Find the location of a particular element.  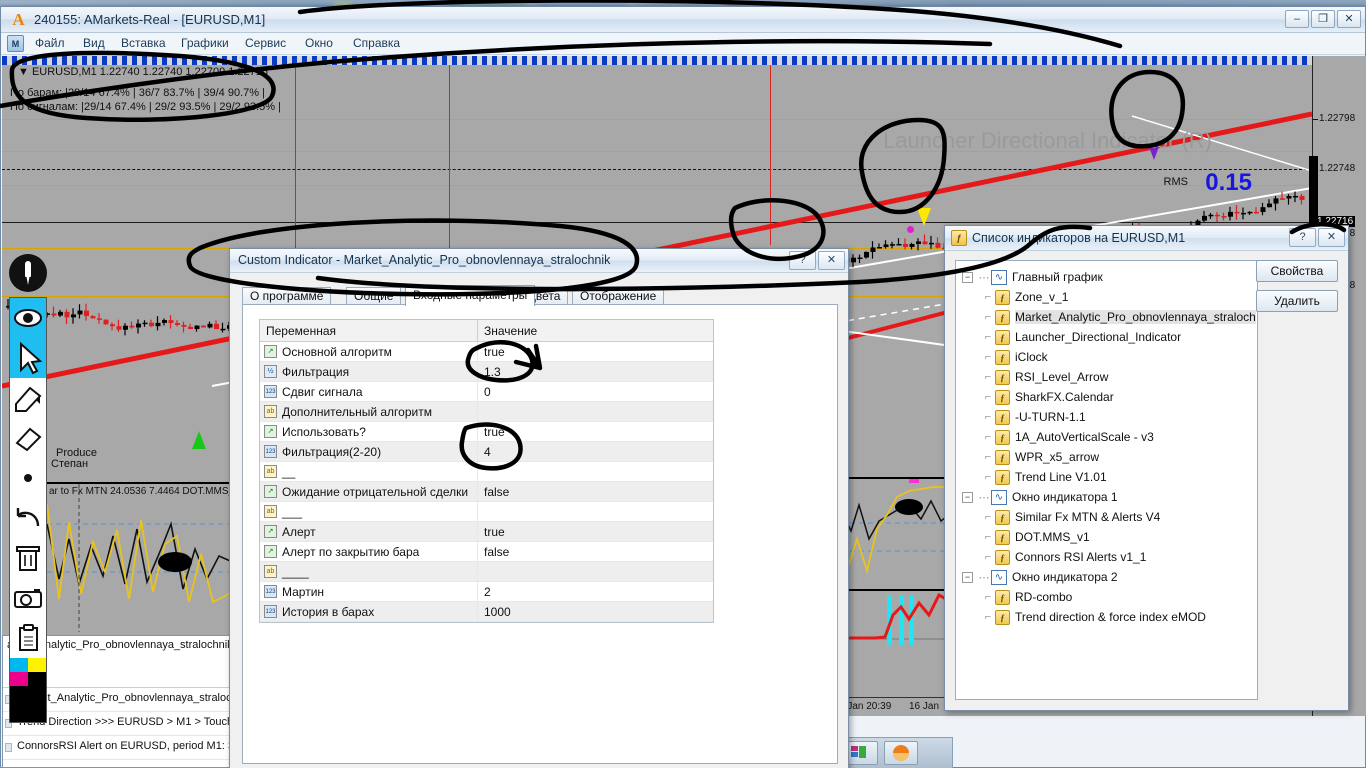

pen-tool is located at coordinates (28, 273).